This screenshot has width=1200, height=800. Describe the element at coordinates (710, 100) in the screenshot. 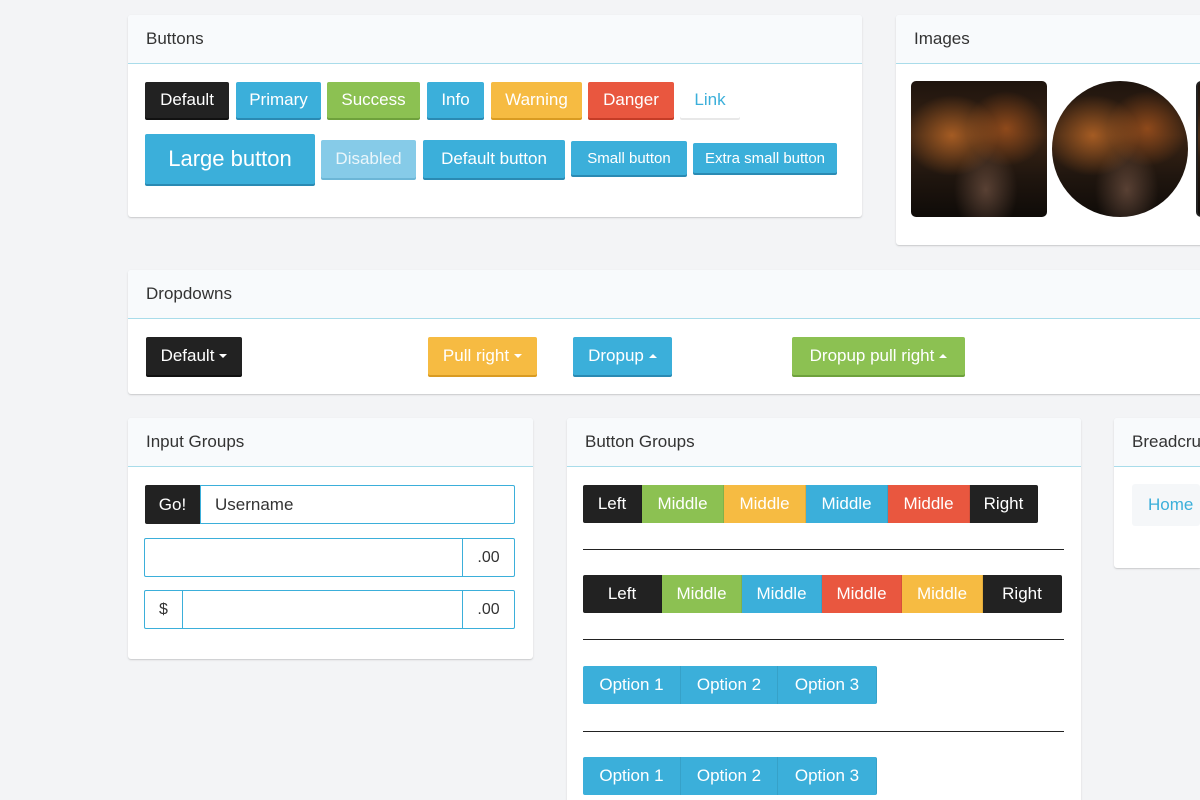

I see `link-button: Link` at that location.